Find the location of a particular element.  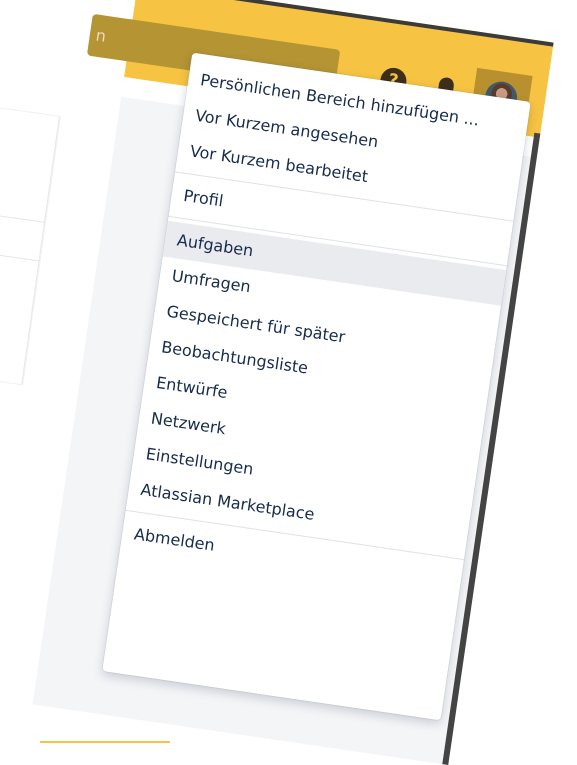

background-panel is located at coordinates (30, 242).